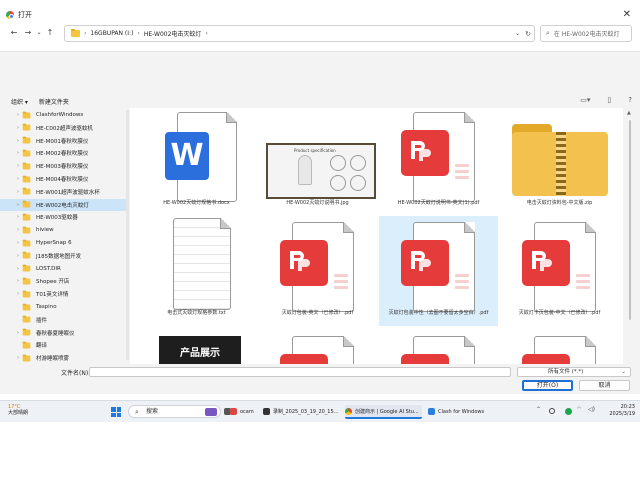 This screenshot has width=640, height=480. Describe the element at coordinates (300, 372) in the screenshot. I see `filename-input` at that location.